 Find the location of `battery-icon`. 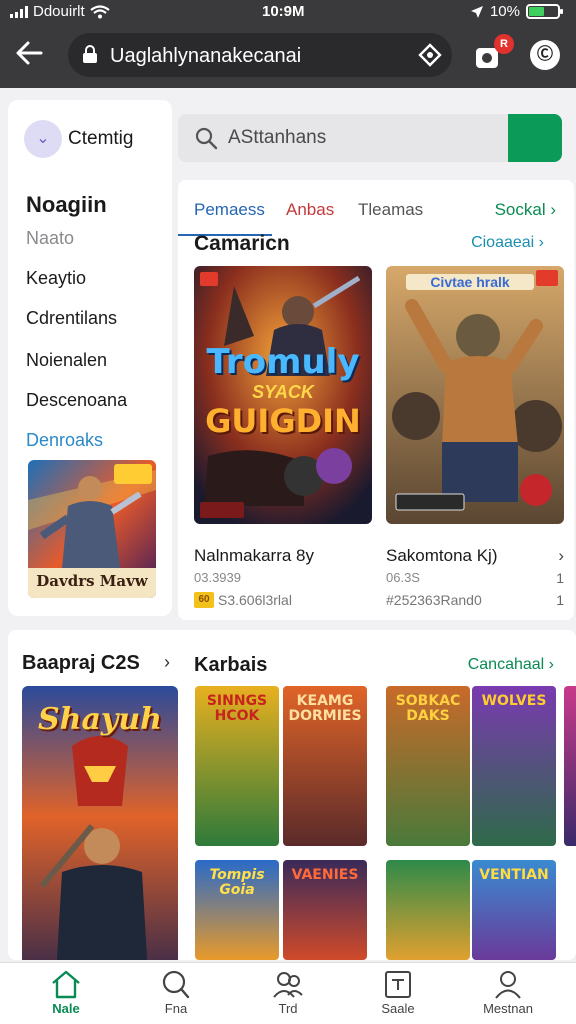

battery-icon is located at coordinates (544, 11).